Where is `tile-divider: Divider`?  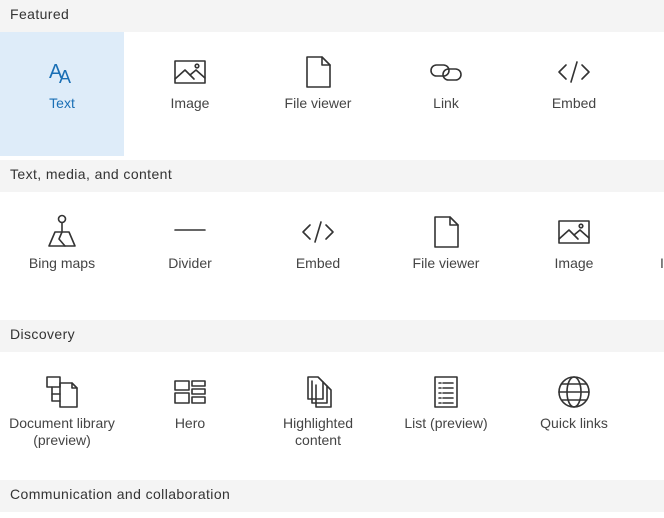 tile-divider: Divider is located at coordinates (190, 254).